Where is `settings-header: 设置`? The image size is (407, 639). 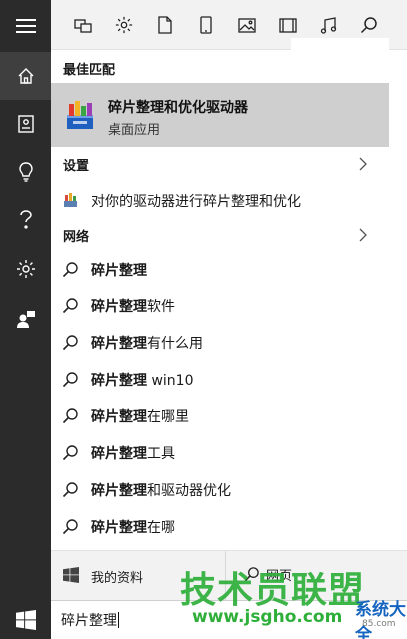 settings-header: 设置 is located at coordinates (76, 166).